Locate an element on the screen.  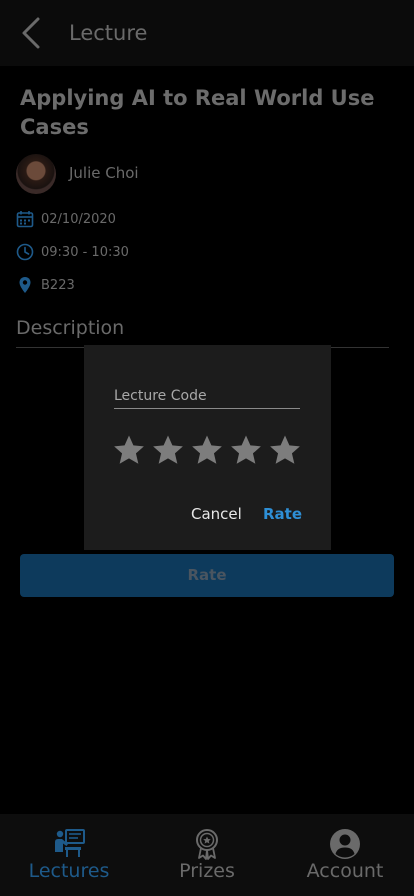
bottom-nav: Lectures Prizes Account is located at coordinates (207, 855).